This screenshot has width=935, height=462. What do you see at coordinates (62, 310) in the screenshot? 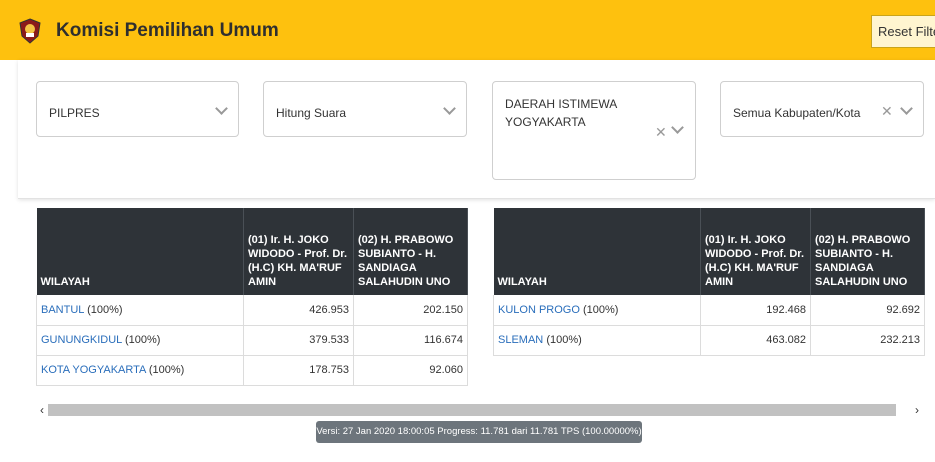
I see `region-link: BANTUL` at bounding box center [62, 310].